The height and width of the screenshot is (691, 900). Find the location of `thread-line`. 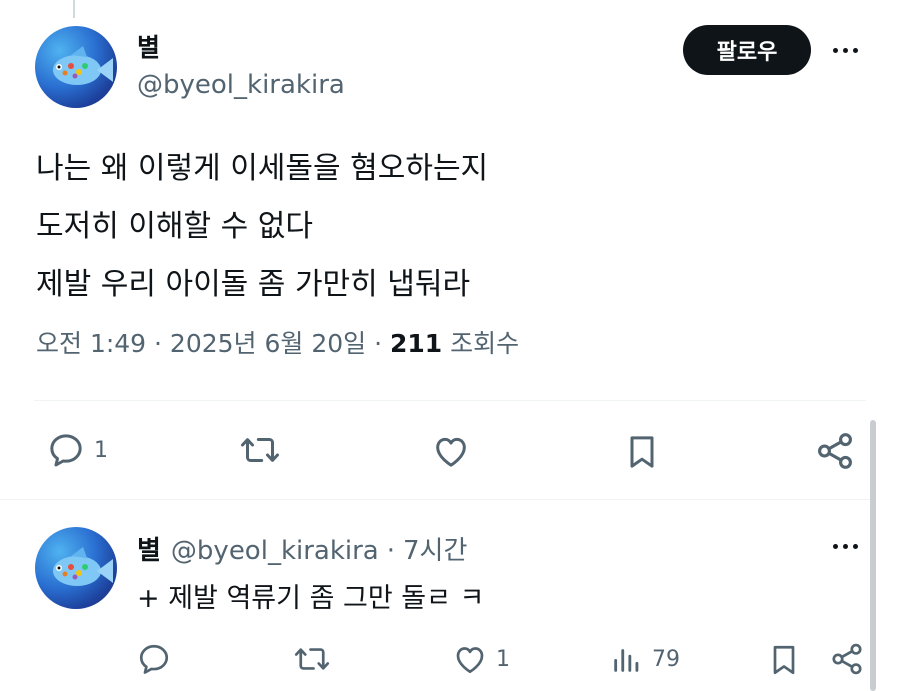

thread-line is located at coordinates (74, 9).